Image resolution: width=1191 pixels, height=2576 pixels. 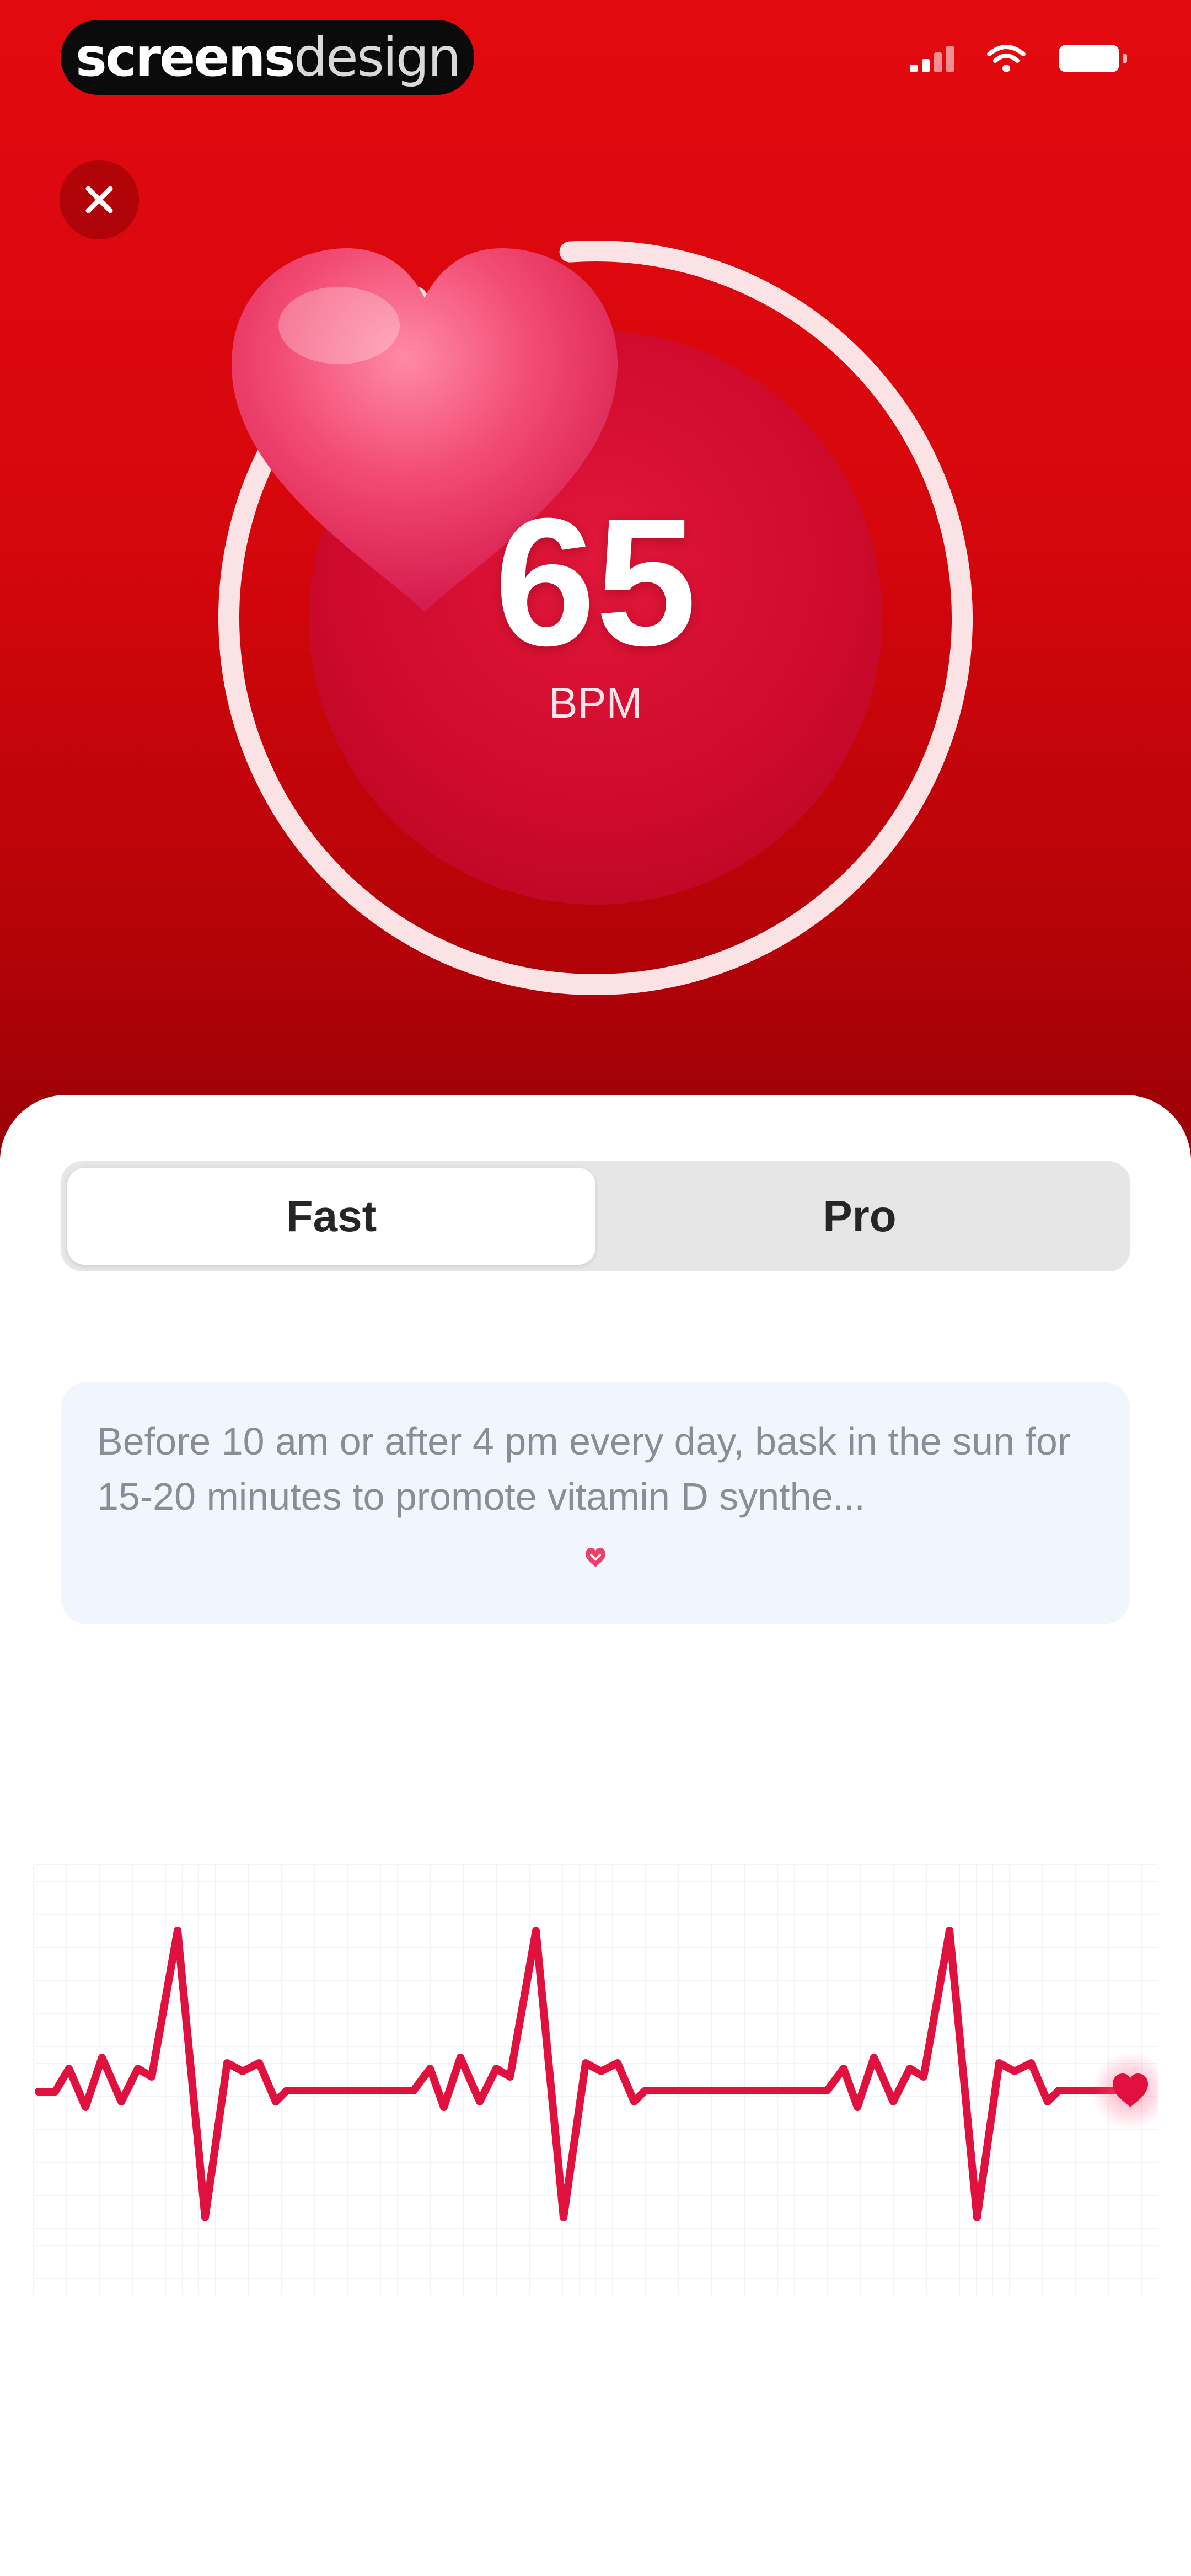 I want to click on status-icons, so click(x=1019, y=58).